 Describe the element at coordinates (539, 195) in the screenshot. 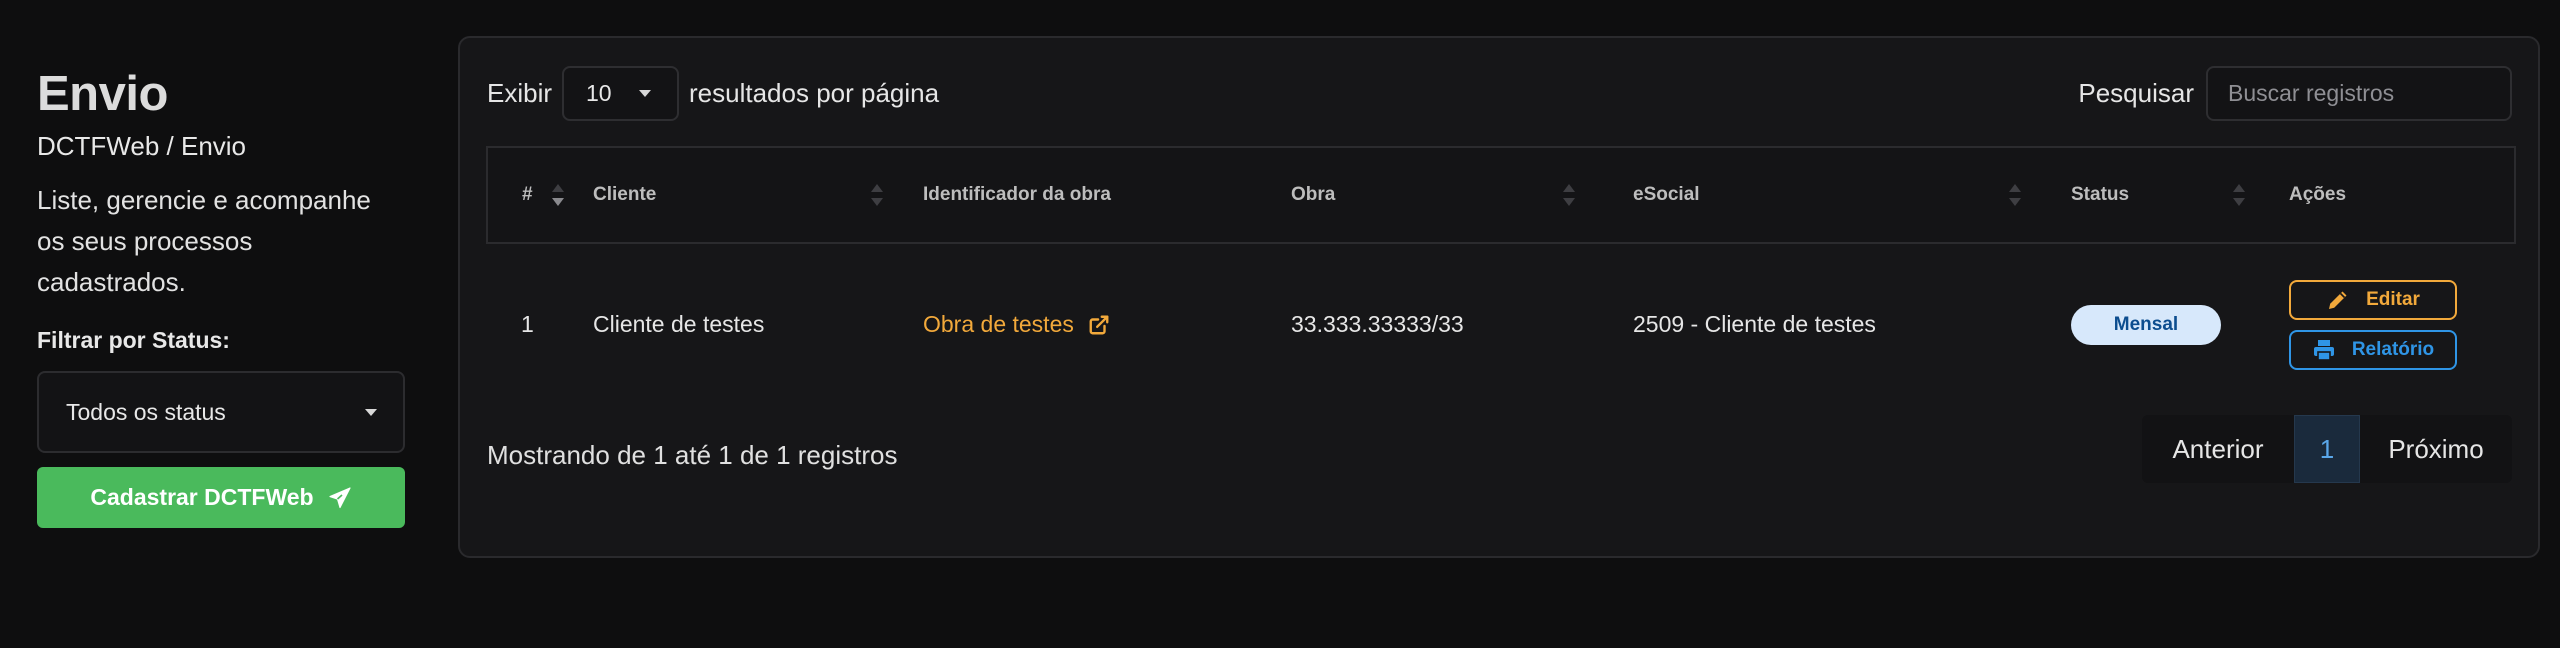

I see `column-header-id: #` at that location.